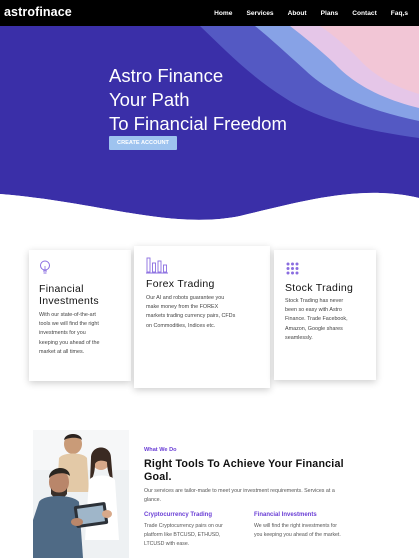 Image resolution: width=419 pixels, height=558 pixels. What do you see at coordinates (244, 464) in the screenshot?
I see `section-title-line-1: Right Tools To Achieve Your Financial` at bounding box center [244, 464].